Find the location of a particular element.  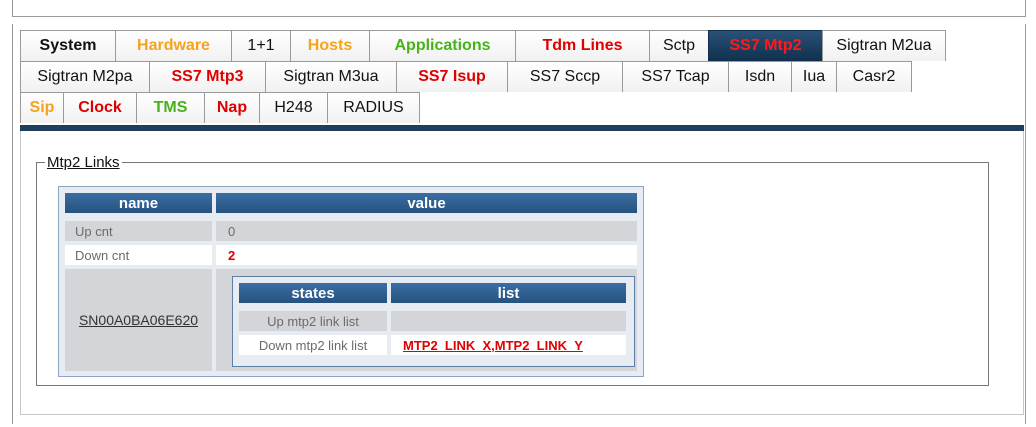

tab-system: System is located at coordinates (67, 45).